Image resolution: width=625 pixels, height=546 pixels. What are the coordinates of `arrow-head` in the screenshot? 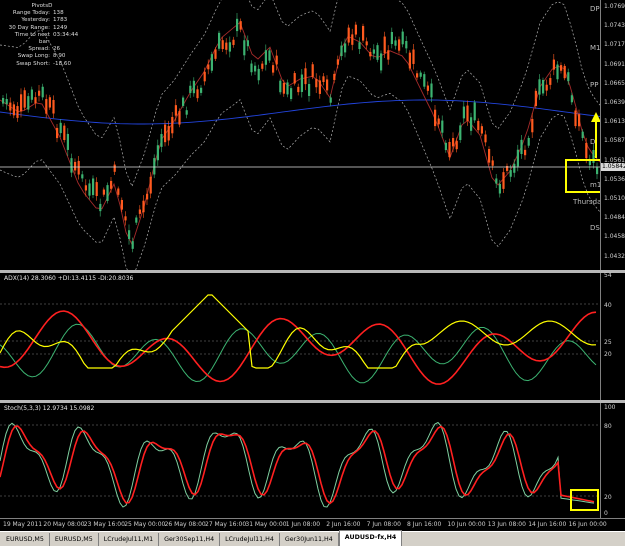 It's located at (595, 117).